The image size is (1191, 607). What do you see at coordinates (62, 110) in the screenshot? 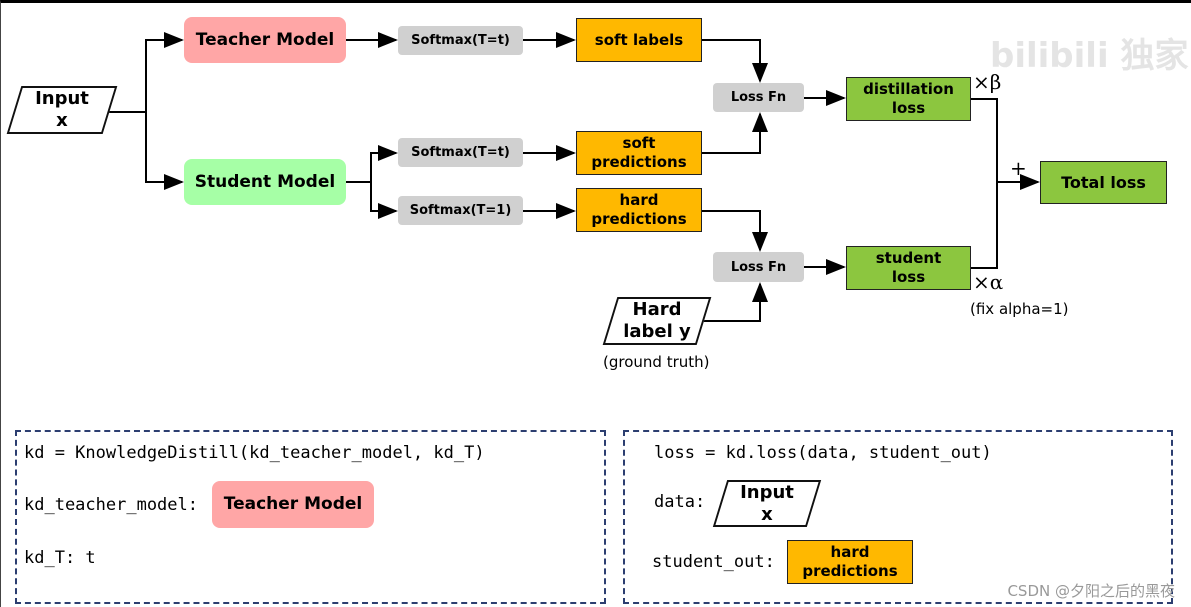
I see `input-x-node: Input x` at bounding box center [62, 110].